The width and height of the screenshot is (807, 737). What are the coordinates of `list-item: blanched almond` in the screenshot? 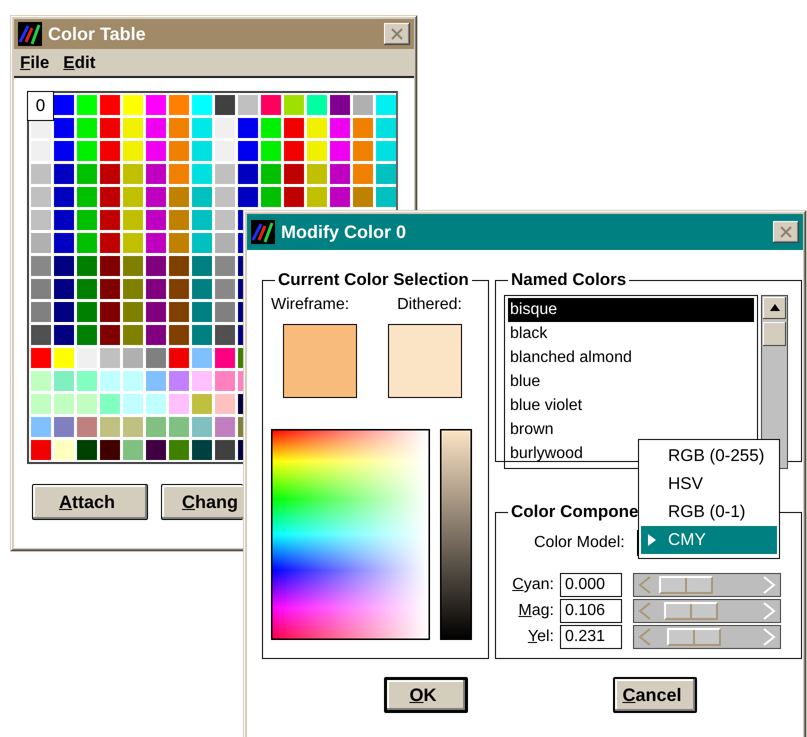 It's located at (631, 358).